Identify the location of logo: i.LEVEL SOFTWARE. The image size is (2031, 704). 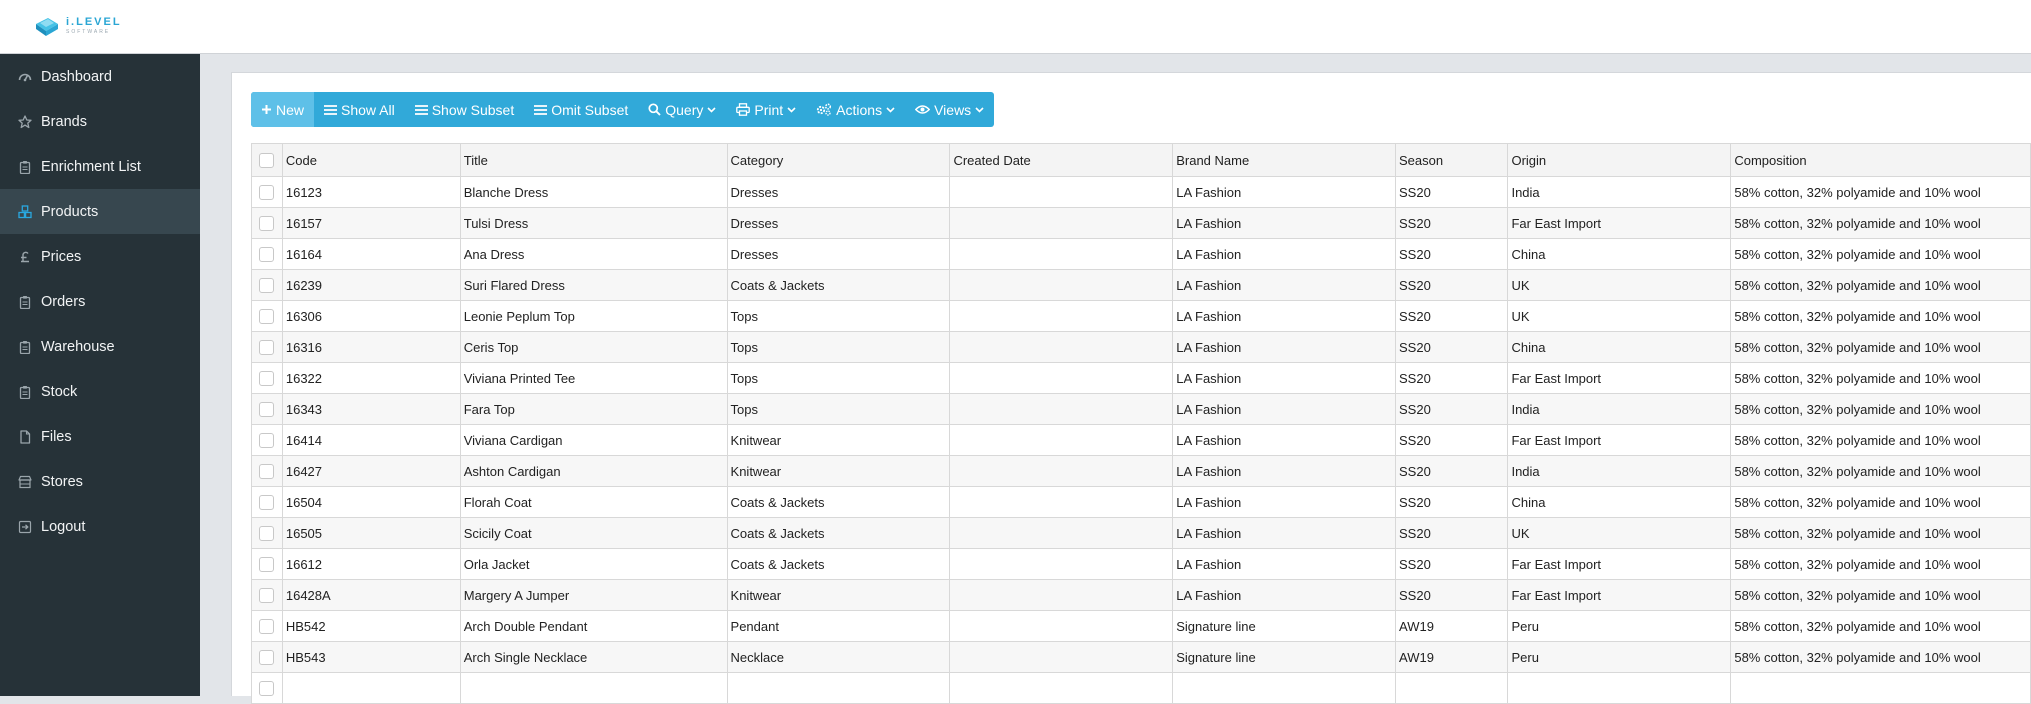
(77, 26).